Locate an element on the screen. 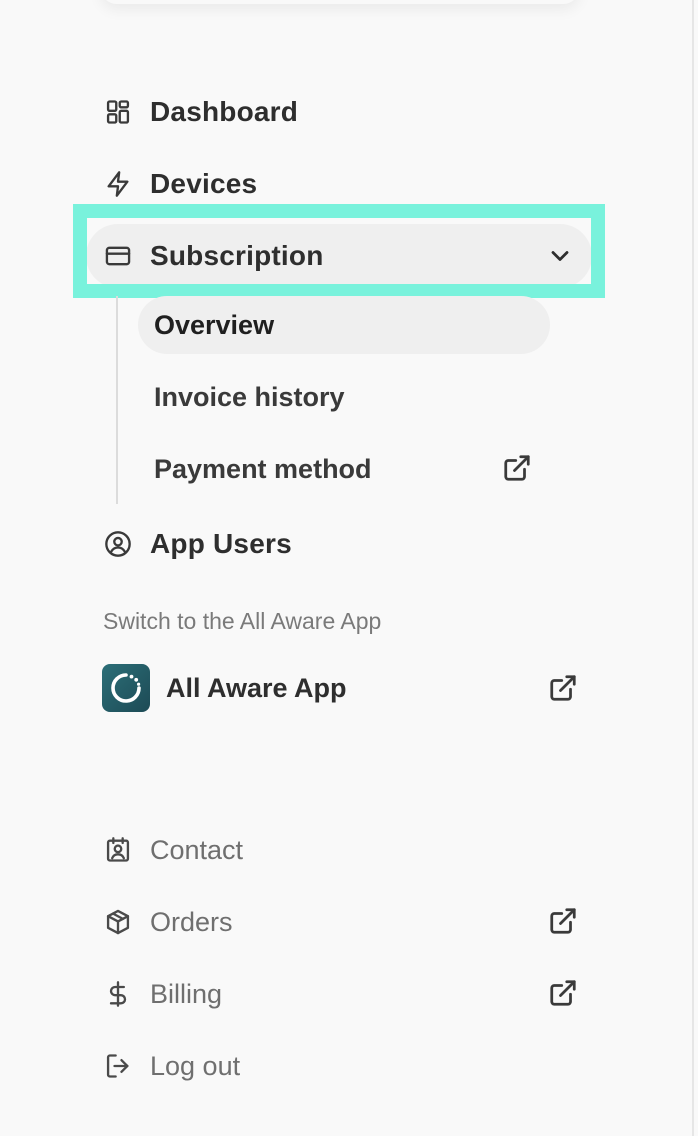 The image size is (698, 1136). nav-item-billing: Billing is located at coordinates (347, 994).